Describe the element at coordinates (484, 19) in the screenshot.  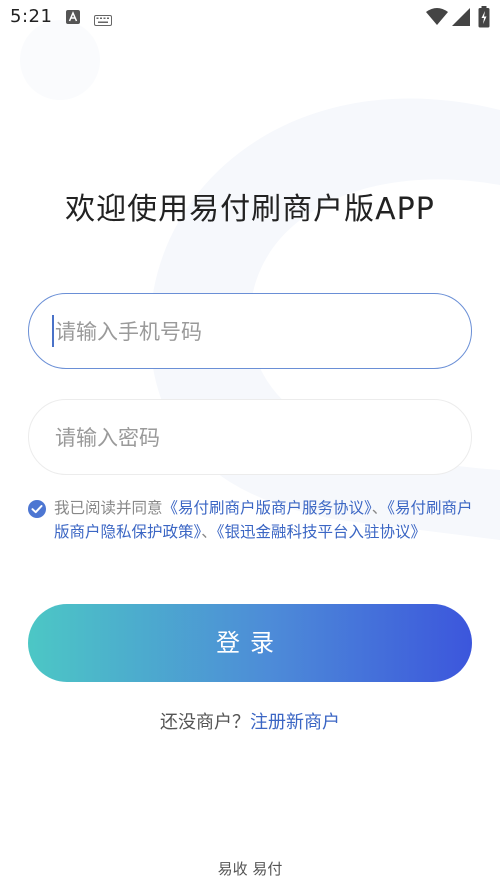
I see `battery-icon` at that location.